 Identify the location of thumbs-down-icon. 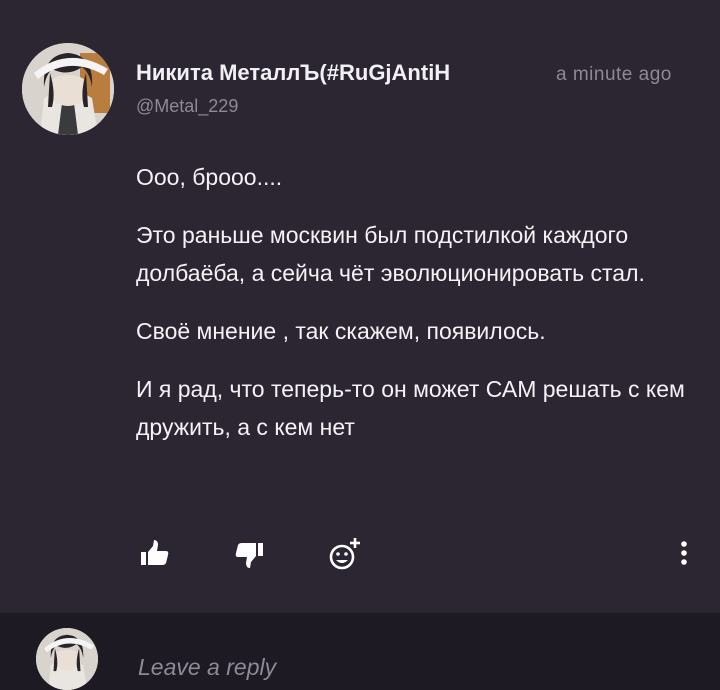
(249, 555).